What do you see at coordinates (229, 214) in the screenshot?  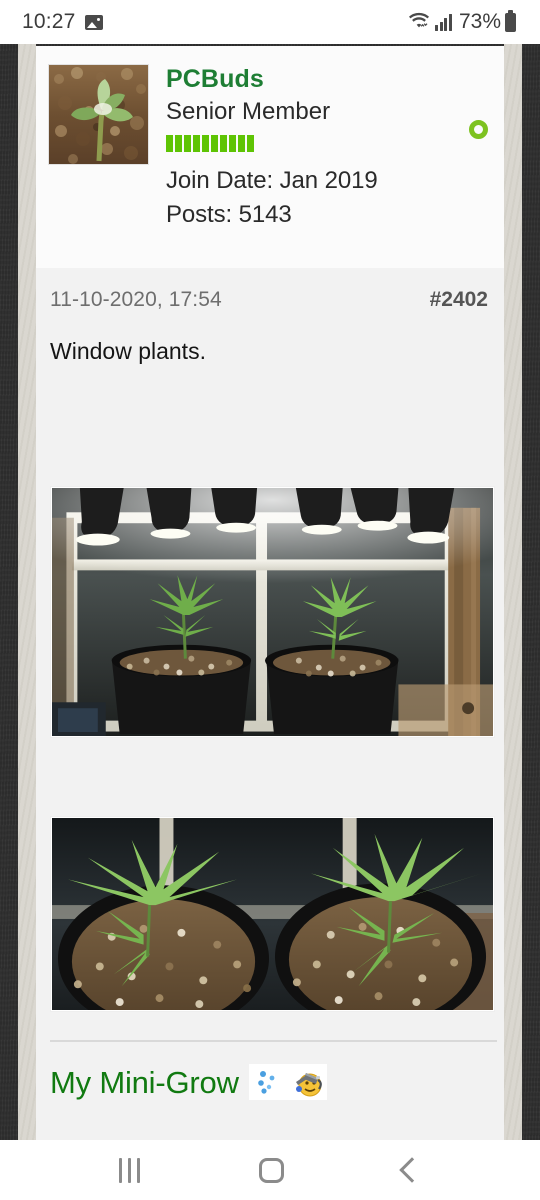 I see `user-post-count: Posts: 5143` at bounding box center [229, 214].